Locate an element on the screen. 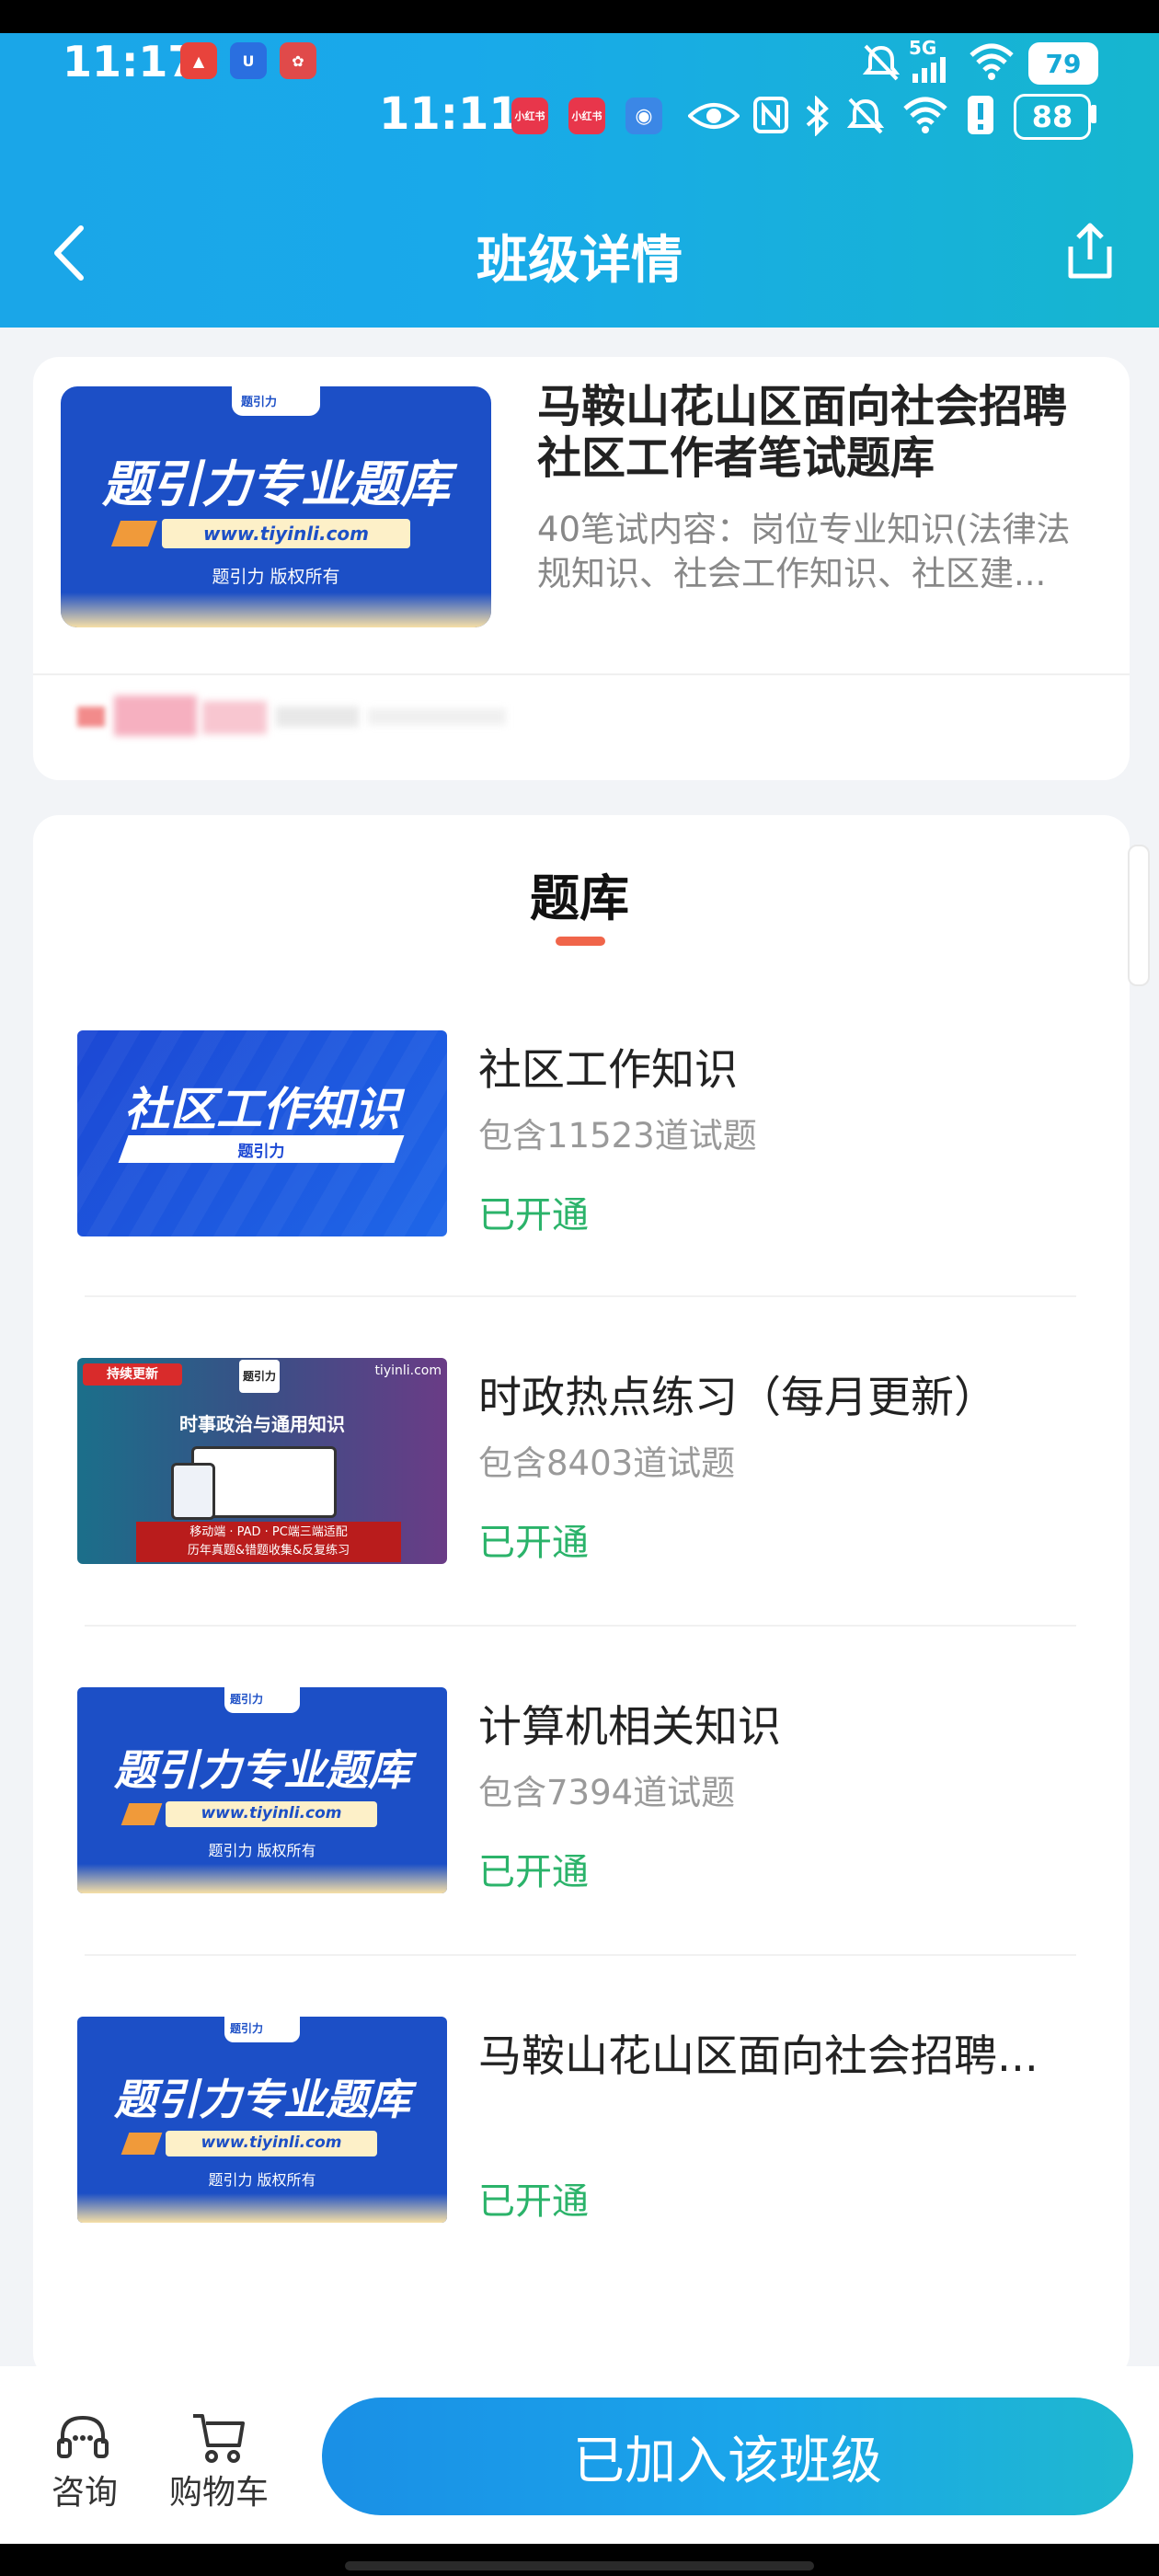  item-thumb-sub: 题引力 is located at coordinates (261, 1152).